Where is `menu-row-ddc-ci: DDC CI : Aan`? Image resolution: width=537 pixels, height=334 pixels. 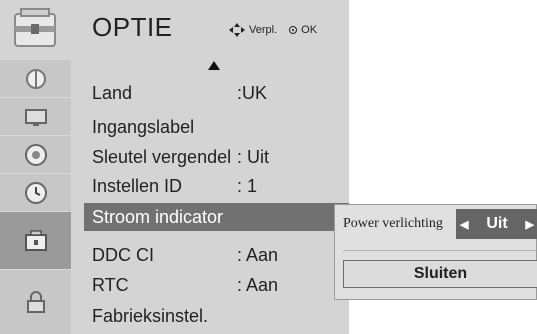
menu-row-ddc-ci: DDC CI : Aan is located at coordinates (185, 255).